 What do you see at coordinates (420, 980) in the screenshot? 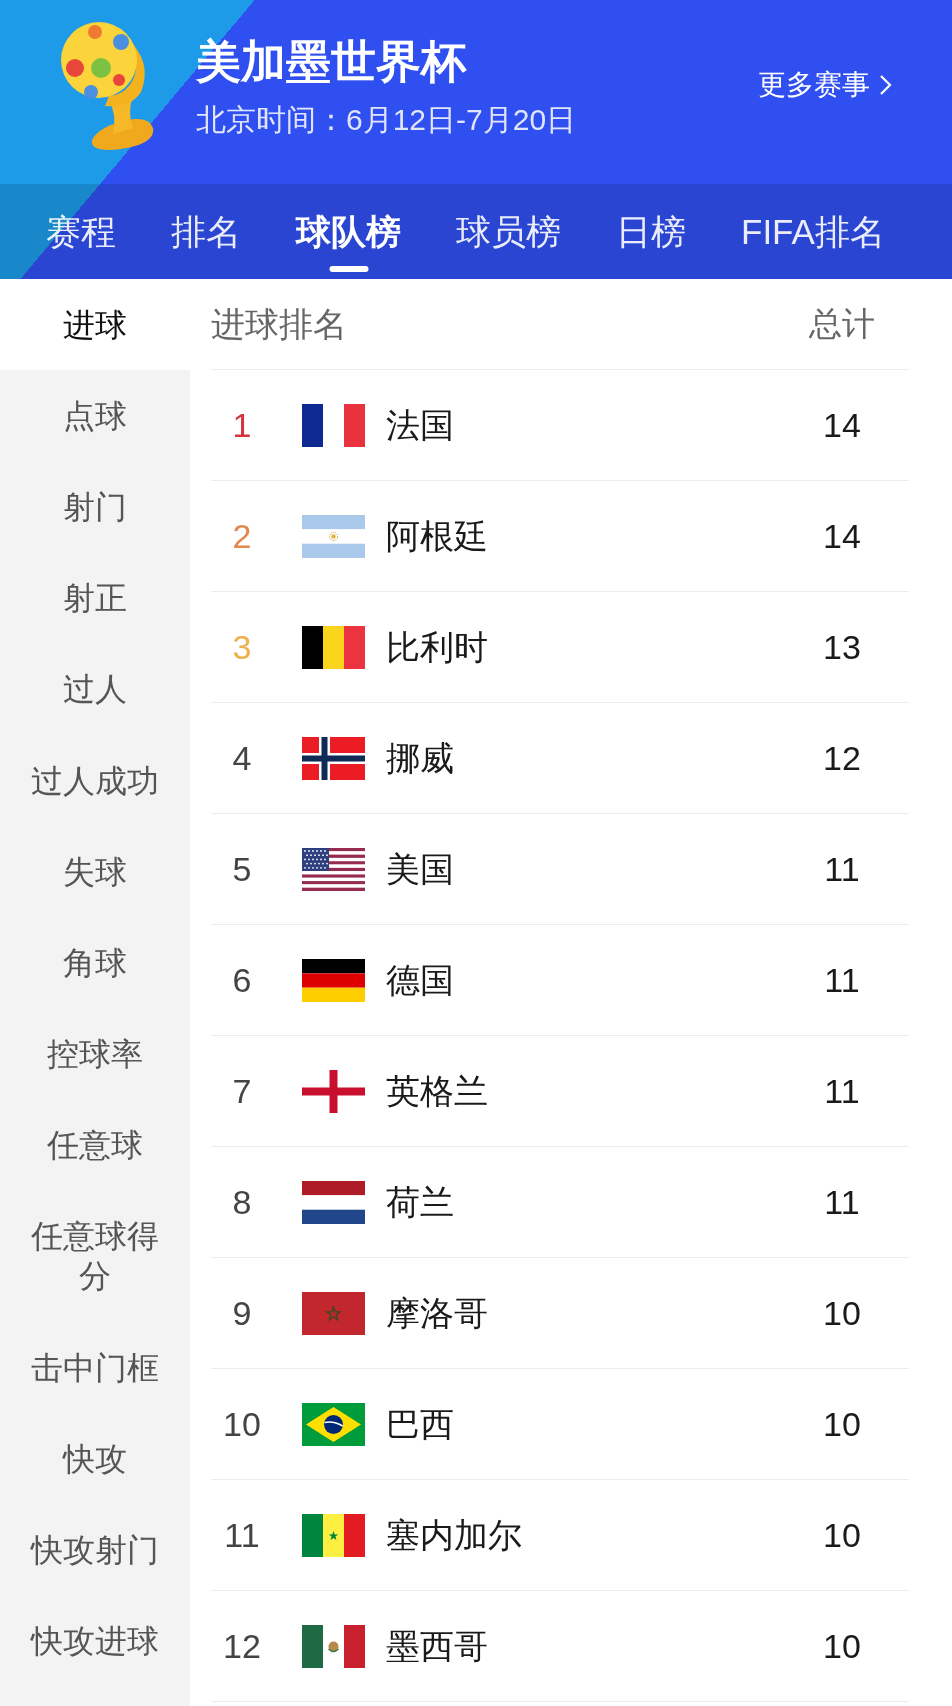
I see `team-name: 德国` at bounding box center [420, 980].